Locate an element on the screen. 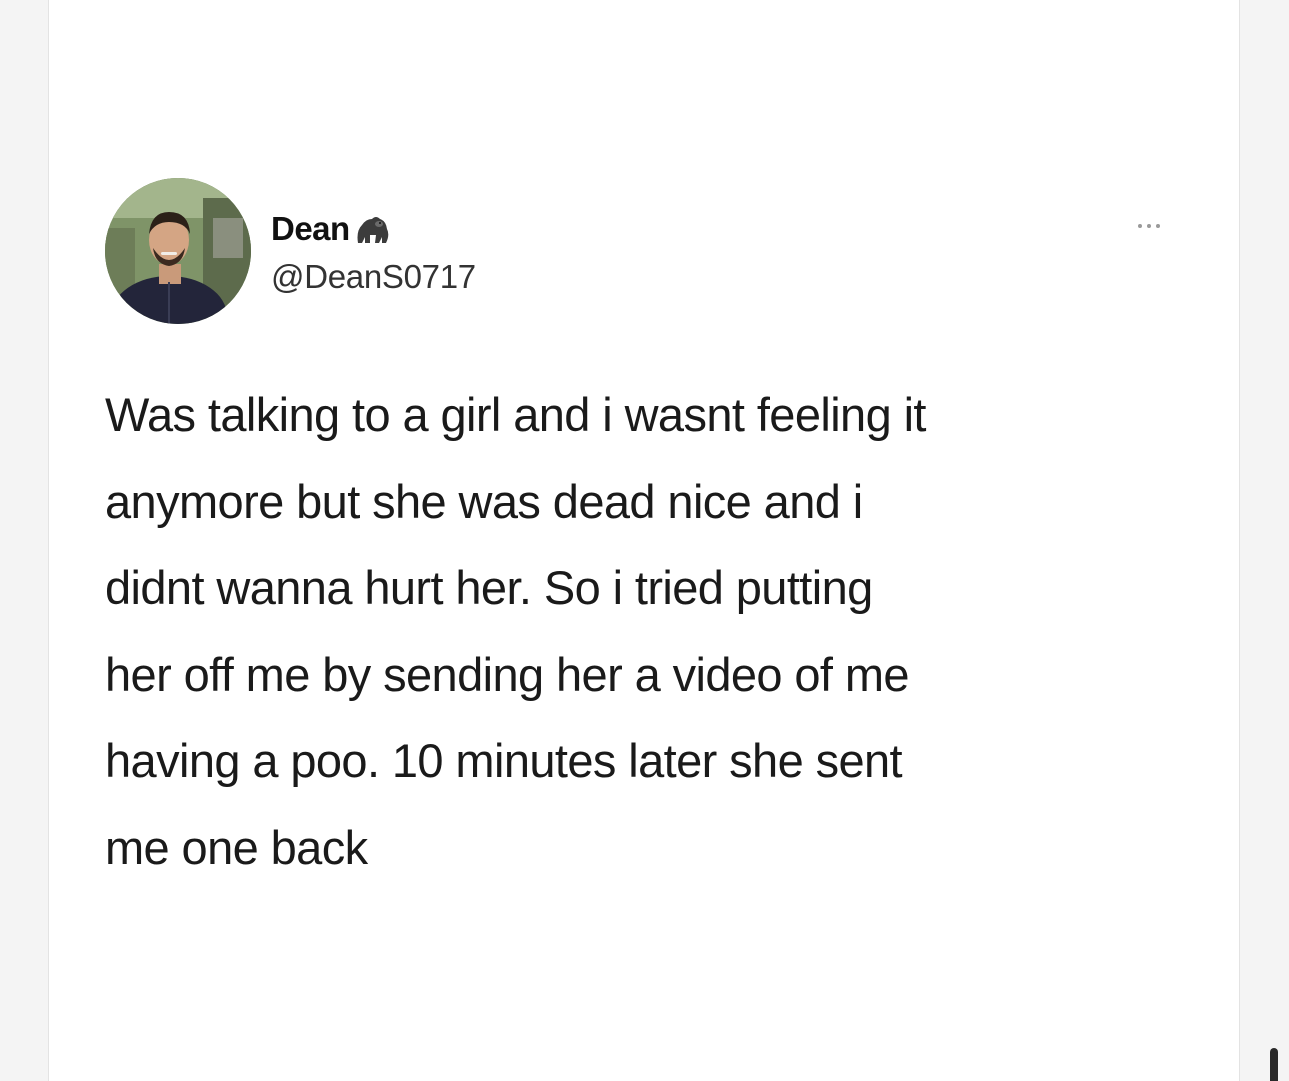 This screenshot has width=1289, height=1081. gorilla-icon is located at coordinates (372, 230).